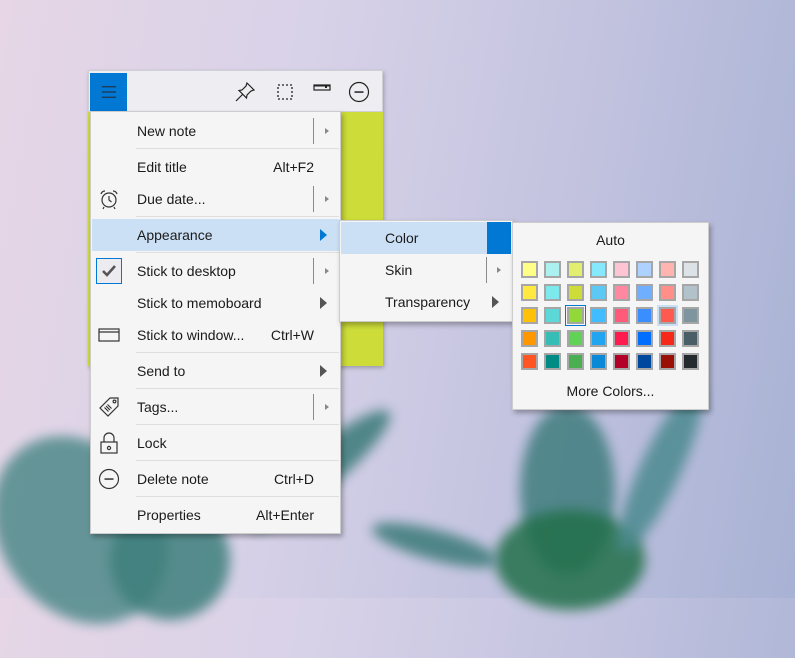  What do you see at coordinates (215, 371) in the screenshot?
I see `menu-item-send-to: Send to` at bounding box center [215, 371].